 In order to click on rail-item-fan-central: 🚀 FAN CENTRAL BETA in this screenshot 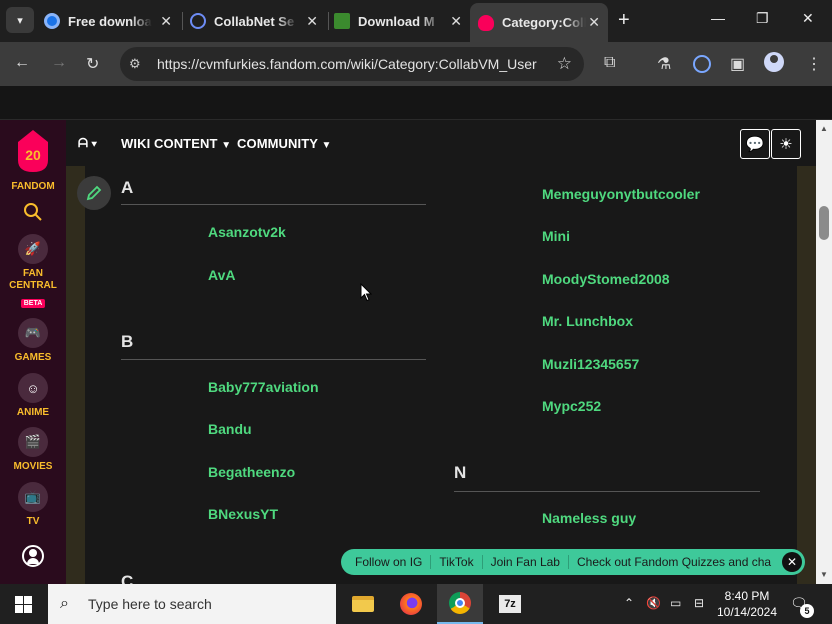, I will do `click(33, 272)`.